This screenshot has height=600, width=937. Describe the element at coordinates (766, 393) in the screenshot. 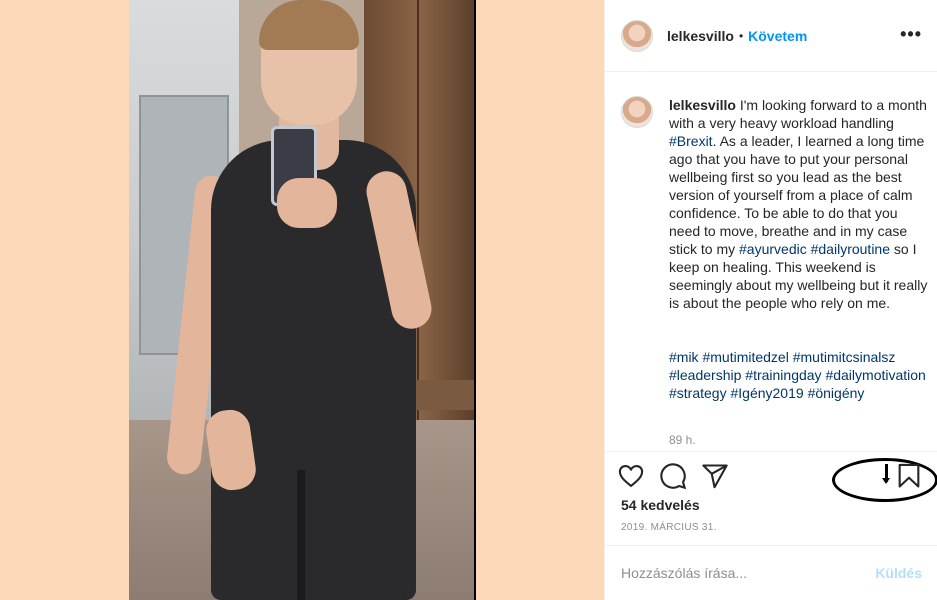

I see `hashtag-link: #Igény2019` at that location.